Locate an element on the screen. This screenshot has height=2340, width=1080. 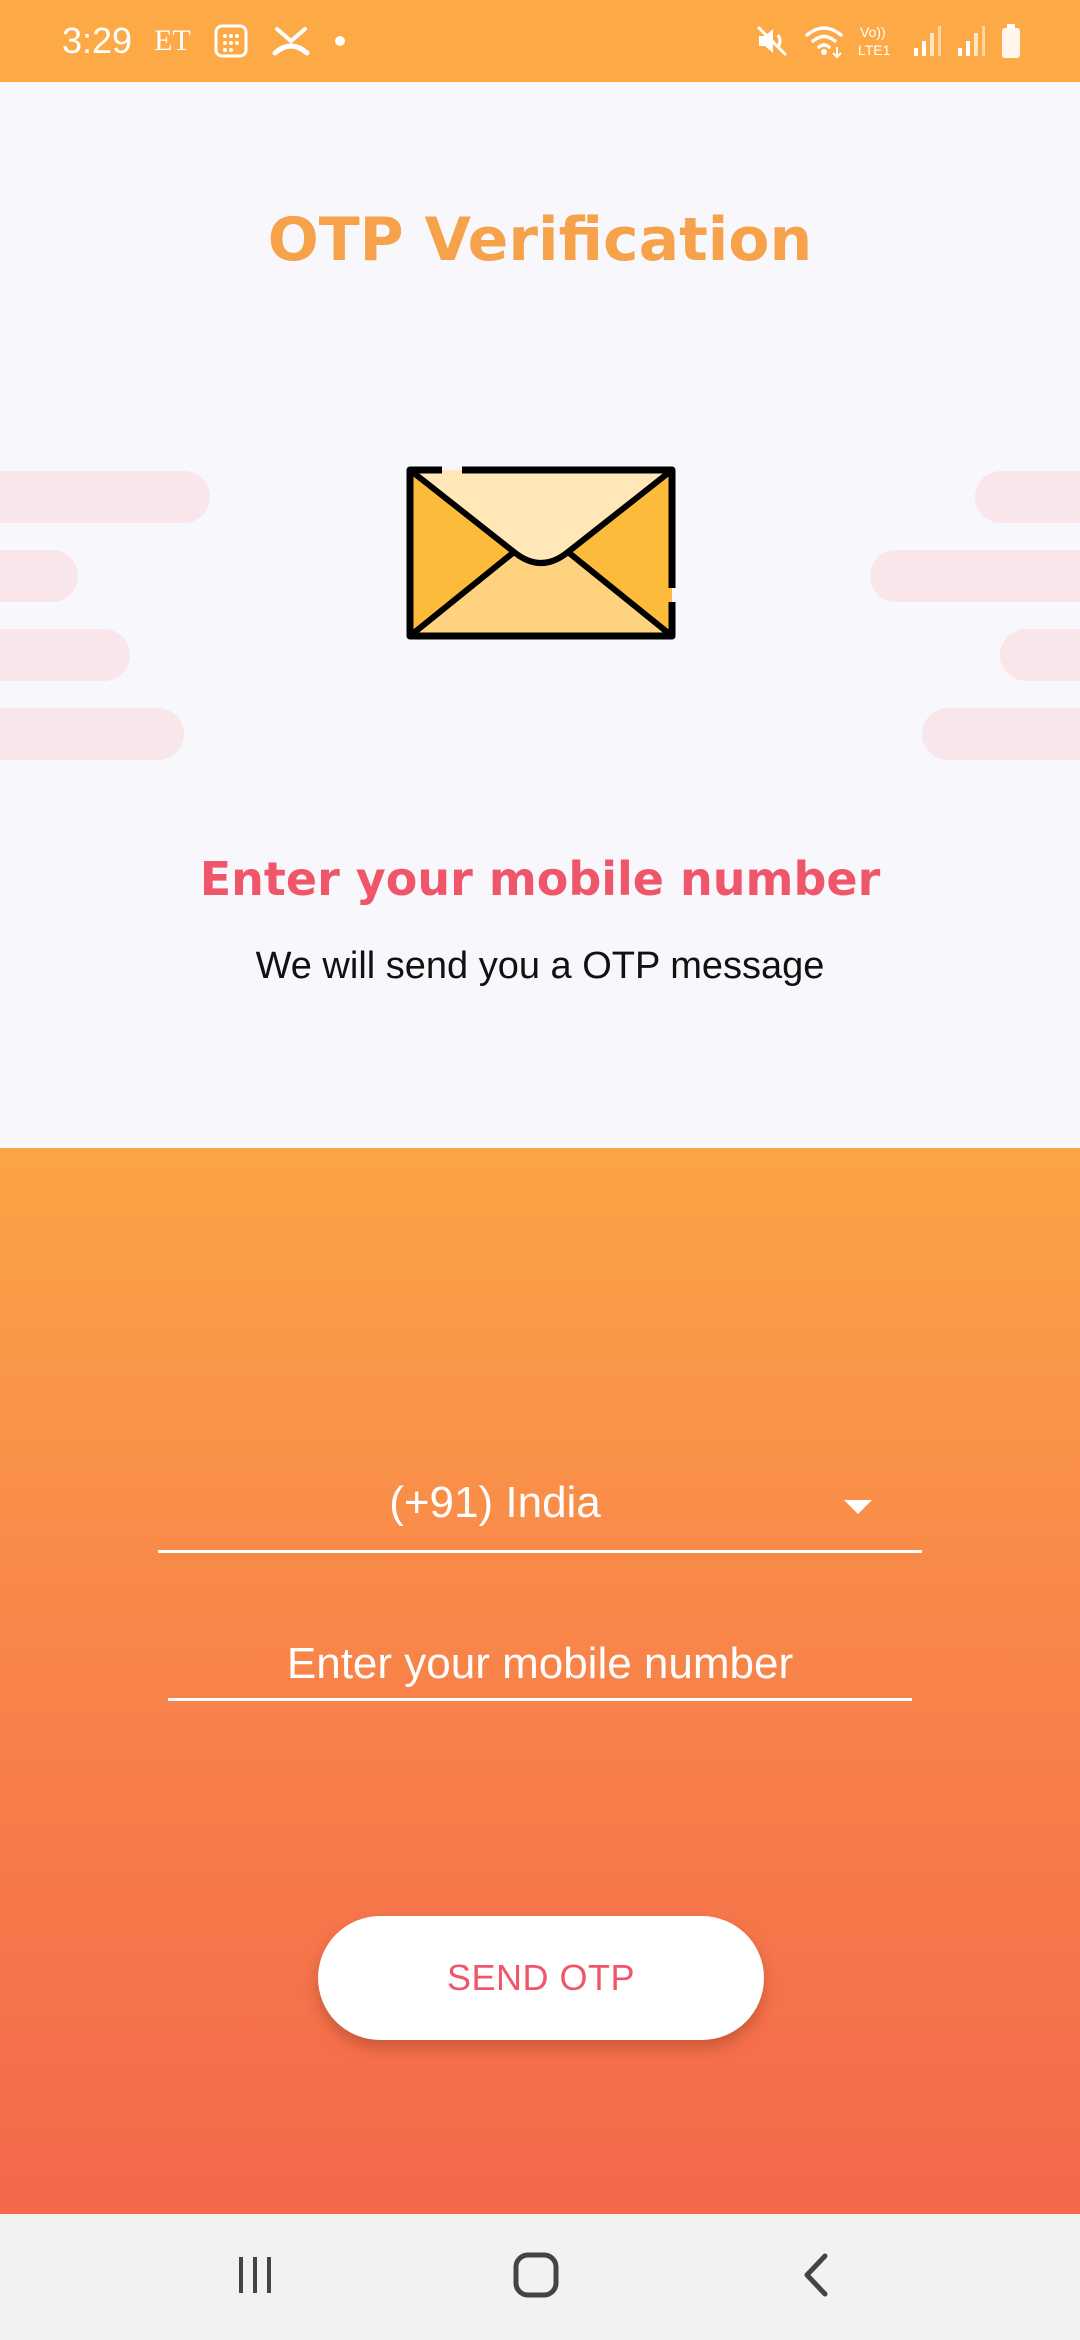
prompt-subheading: We will send you a OTP message is located at coordinates (540, 966).